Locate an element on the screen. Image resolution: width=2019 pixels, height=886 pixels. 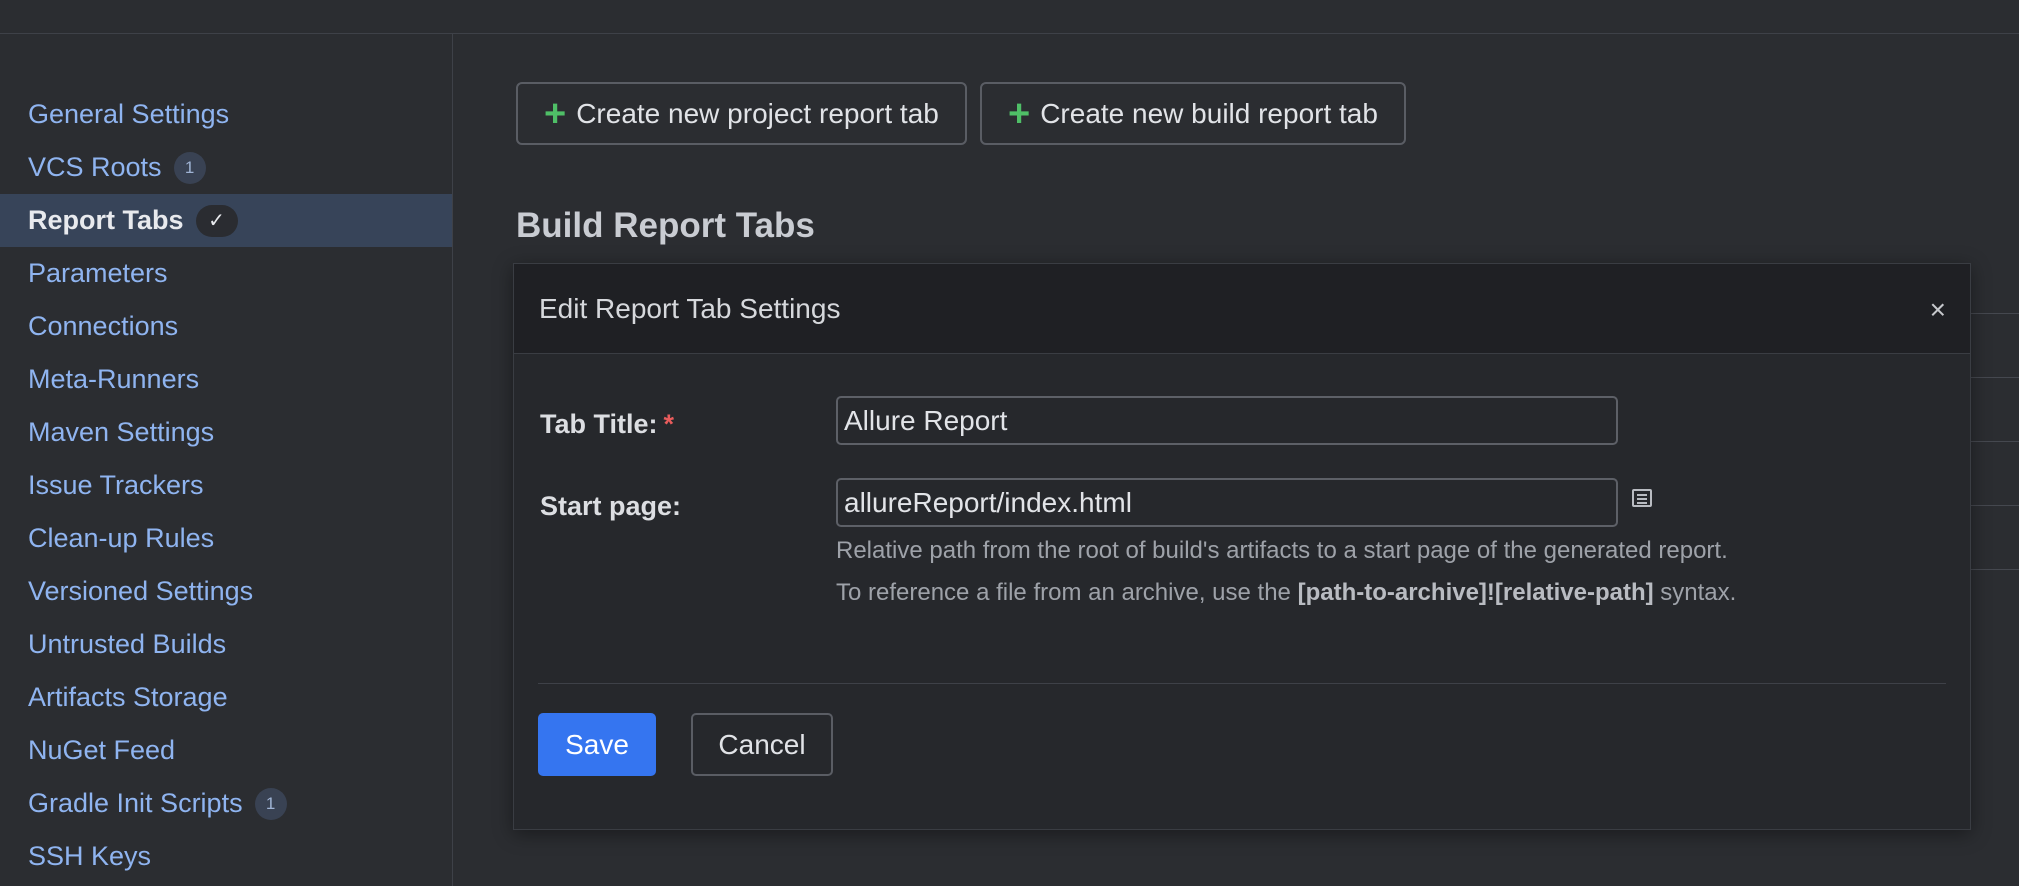
sidebar-item-label: General Settings is located at coordinates (129, 114).